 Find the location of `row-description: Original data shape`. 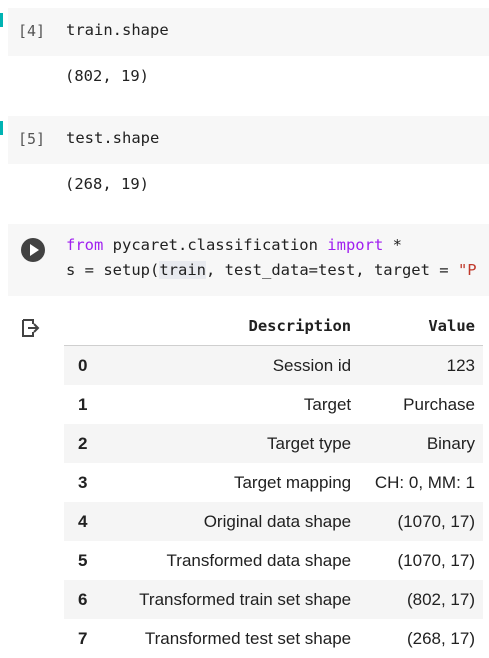

row-description: Original data shape is located at coordinates (238, 521).